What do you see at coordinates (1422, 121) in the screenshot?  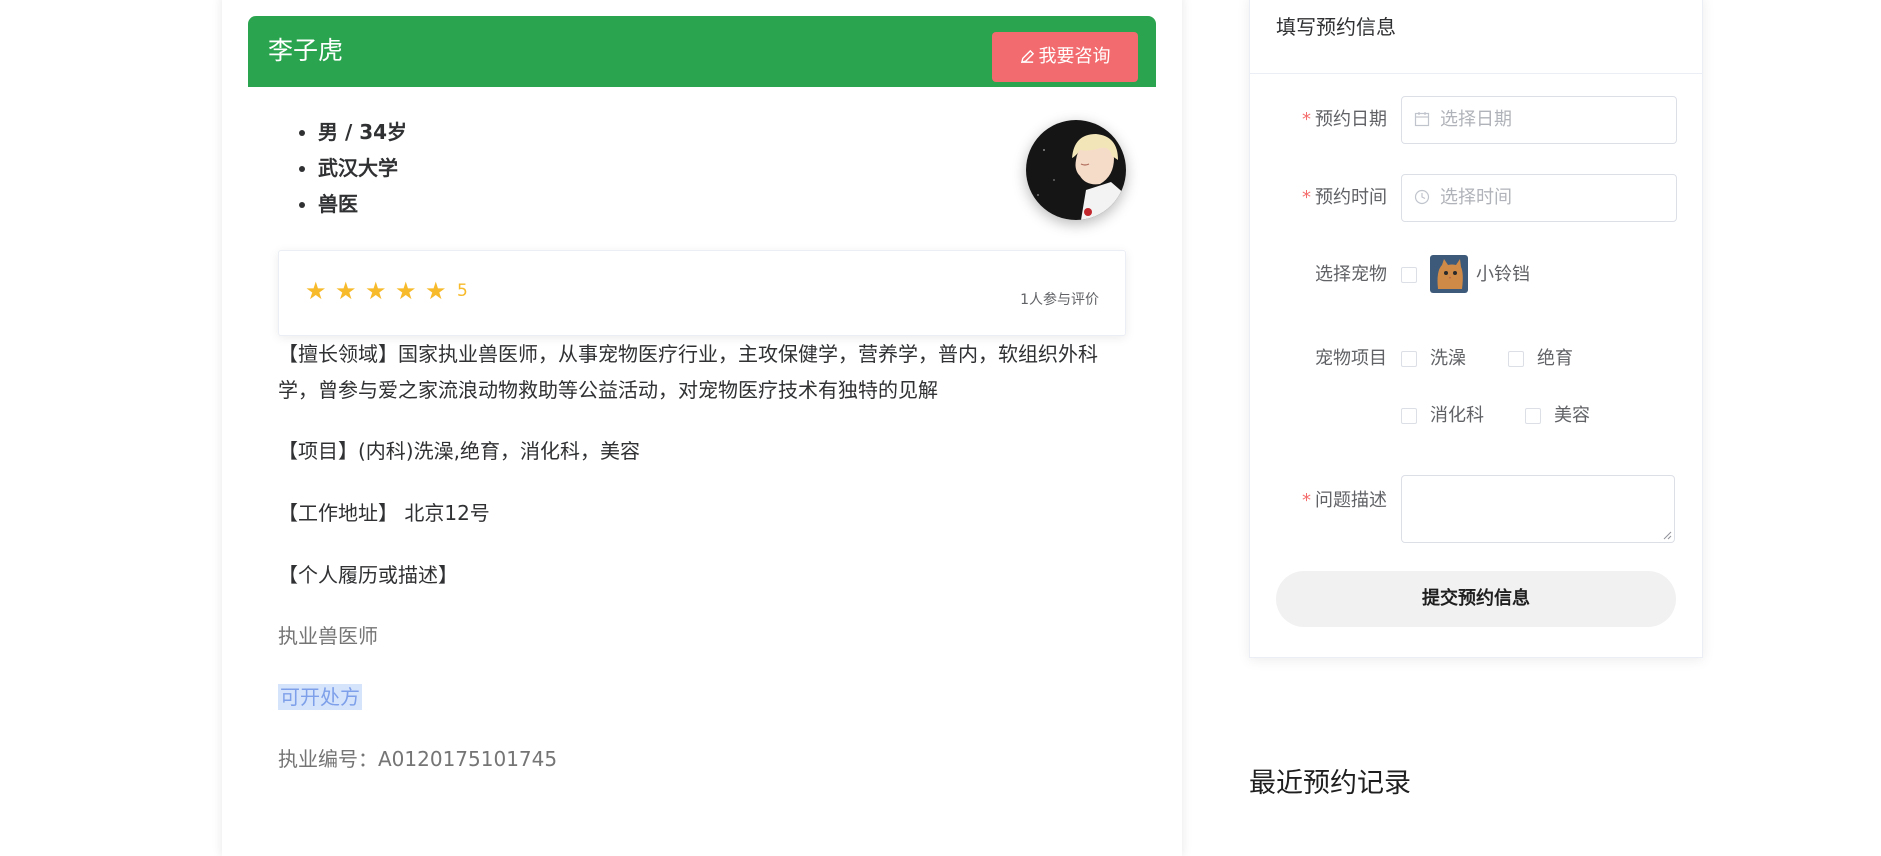 I see `calendar-icon` at bounding box center [1422, 121].